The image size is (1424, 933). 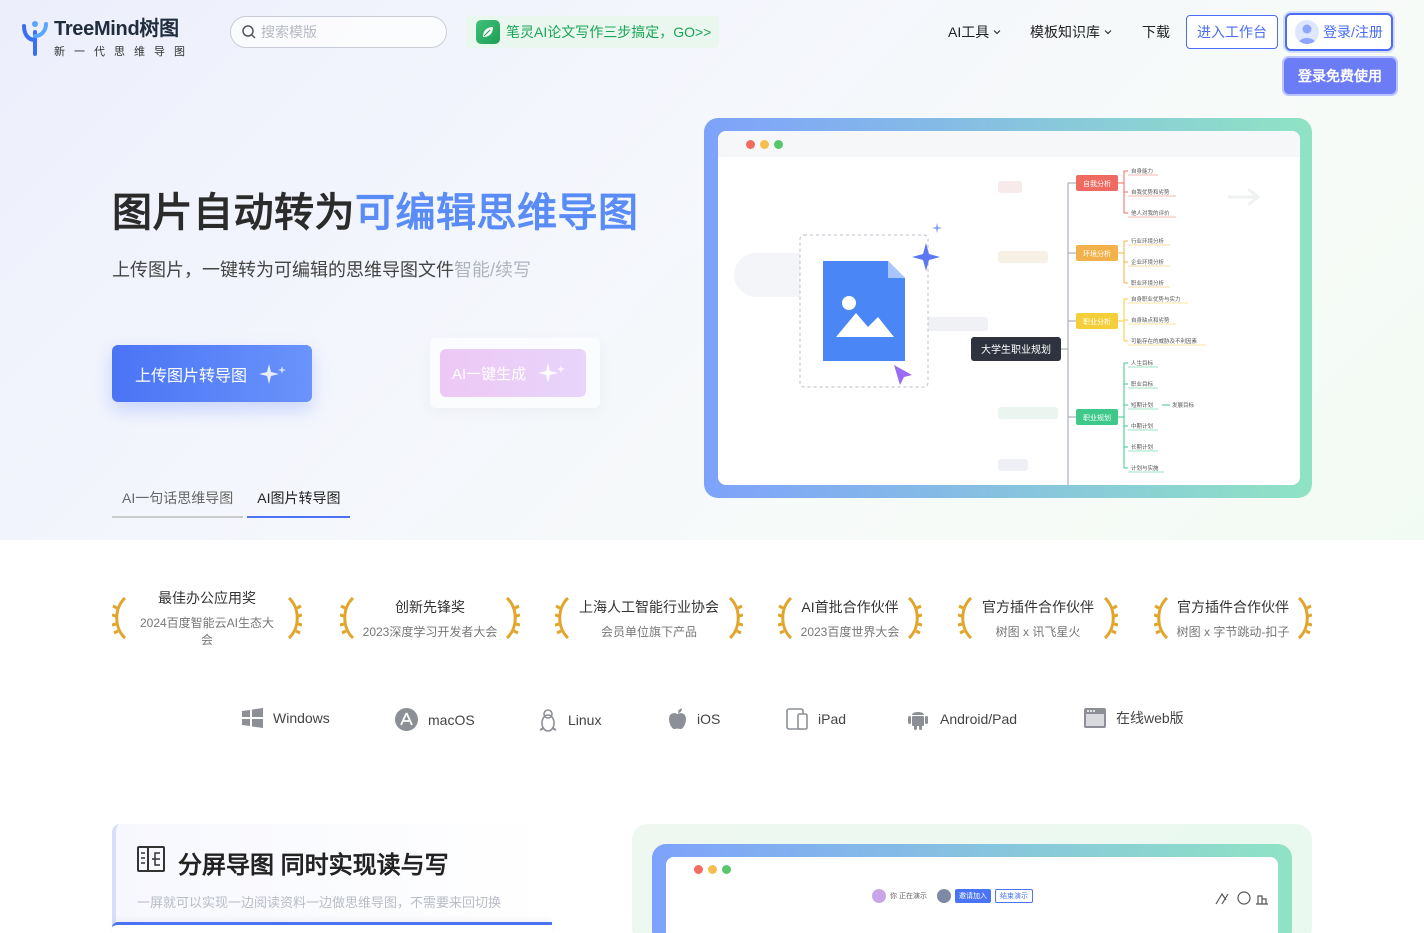 What do you see at coordinates (1148, 262) in the screenshot?
I see `mindmap-child-label: 企业环境分析` at bounding box center [1148, 262].